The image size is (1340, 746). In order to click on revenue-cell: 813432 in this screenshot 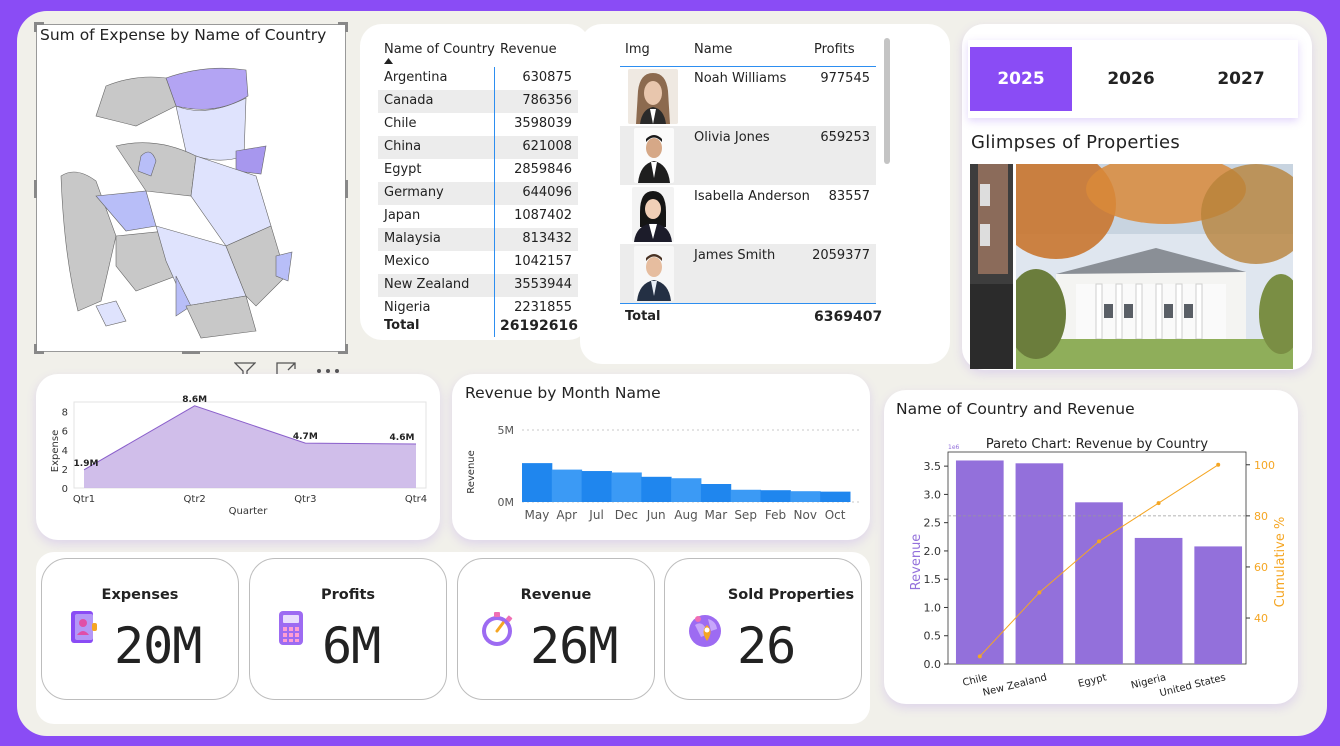, I will do `click(547, 238)`.